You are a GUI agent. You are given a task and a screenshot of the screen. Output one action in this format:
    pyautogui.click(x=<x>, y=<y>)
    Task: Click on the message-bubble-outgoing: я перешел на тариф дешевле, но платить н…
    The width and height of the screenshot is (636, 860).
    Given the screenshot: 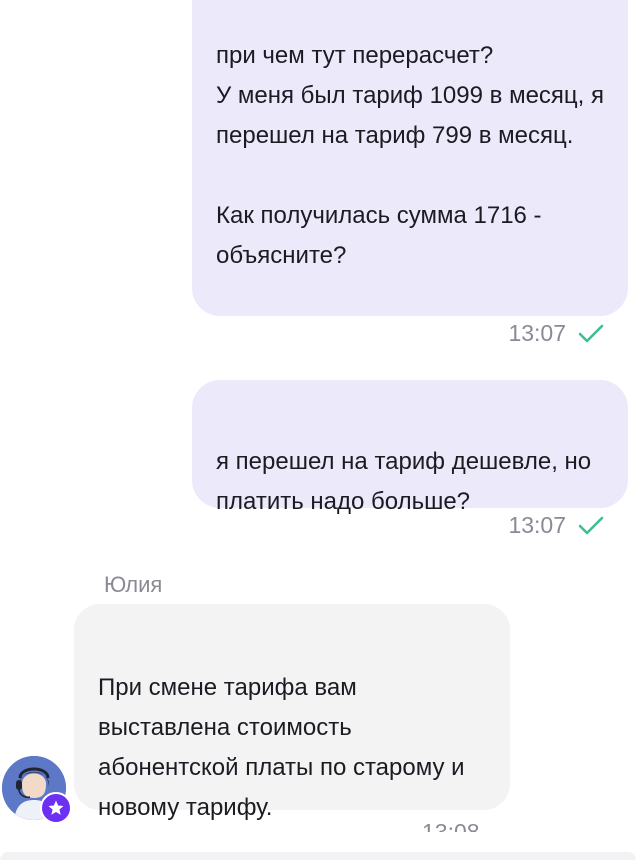 What is the action you would take?
    pyautogui.click(x=410, y=447)
    